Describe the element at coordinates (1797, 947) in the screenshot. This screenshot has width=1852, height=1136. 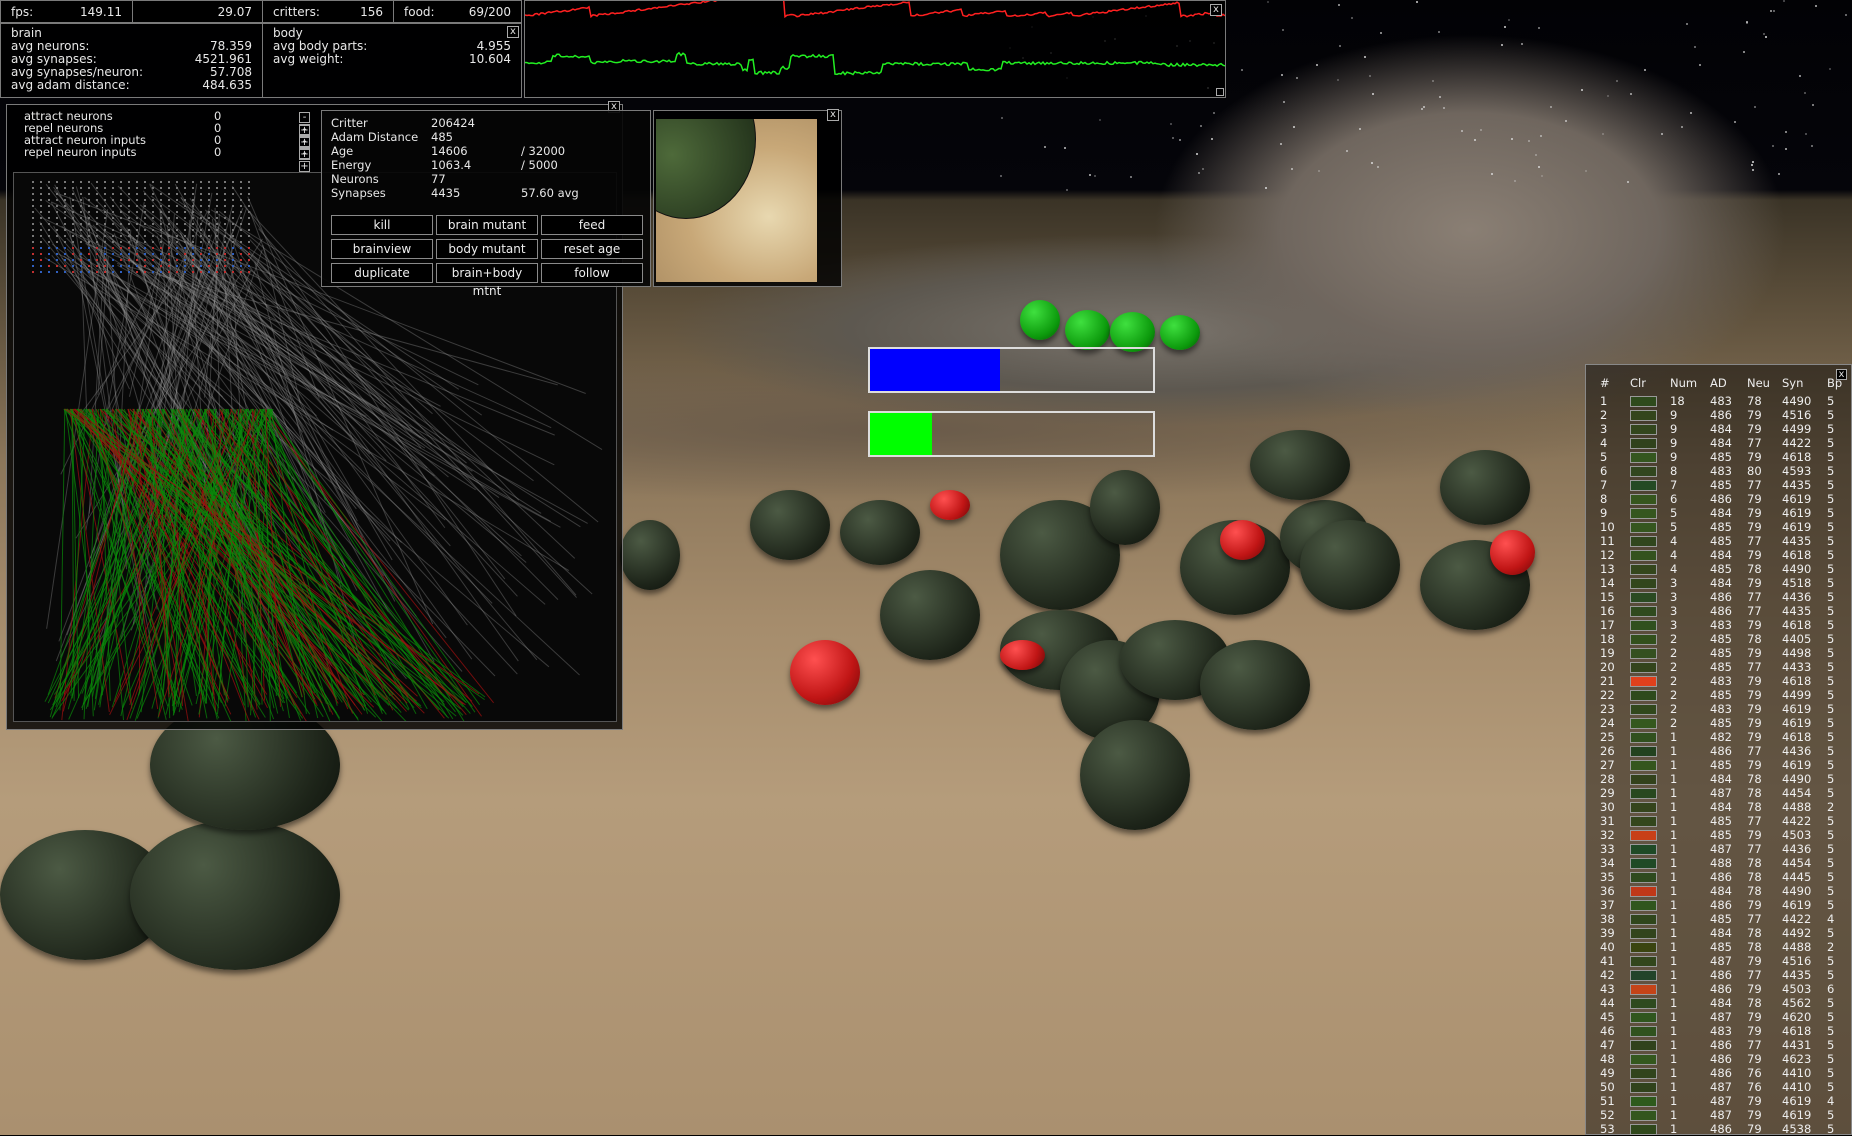
I see `table-cell: 4488` at that location.